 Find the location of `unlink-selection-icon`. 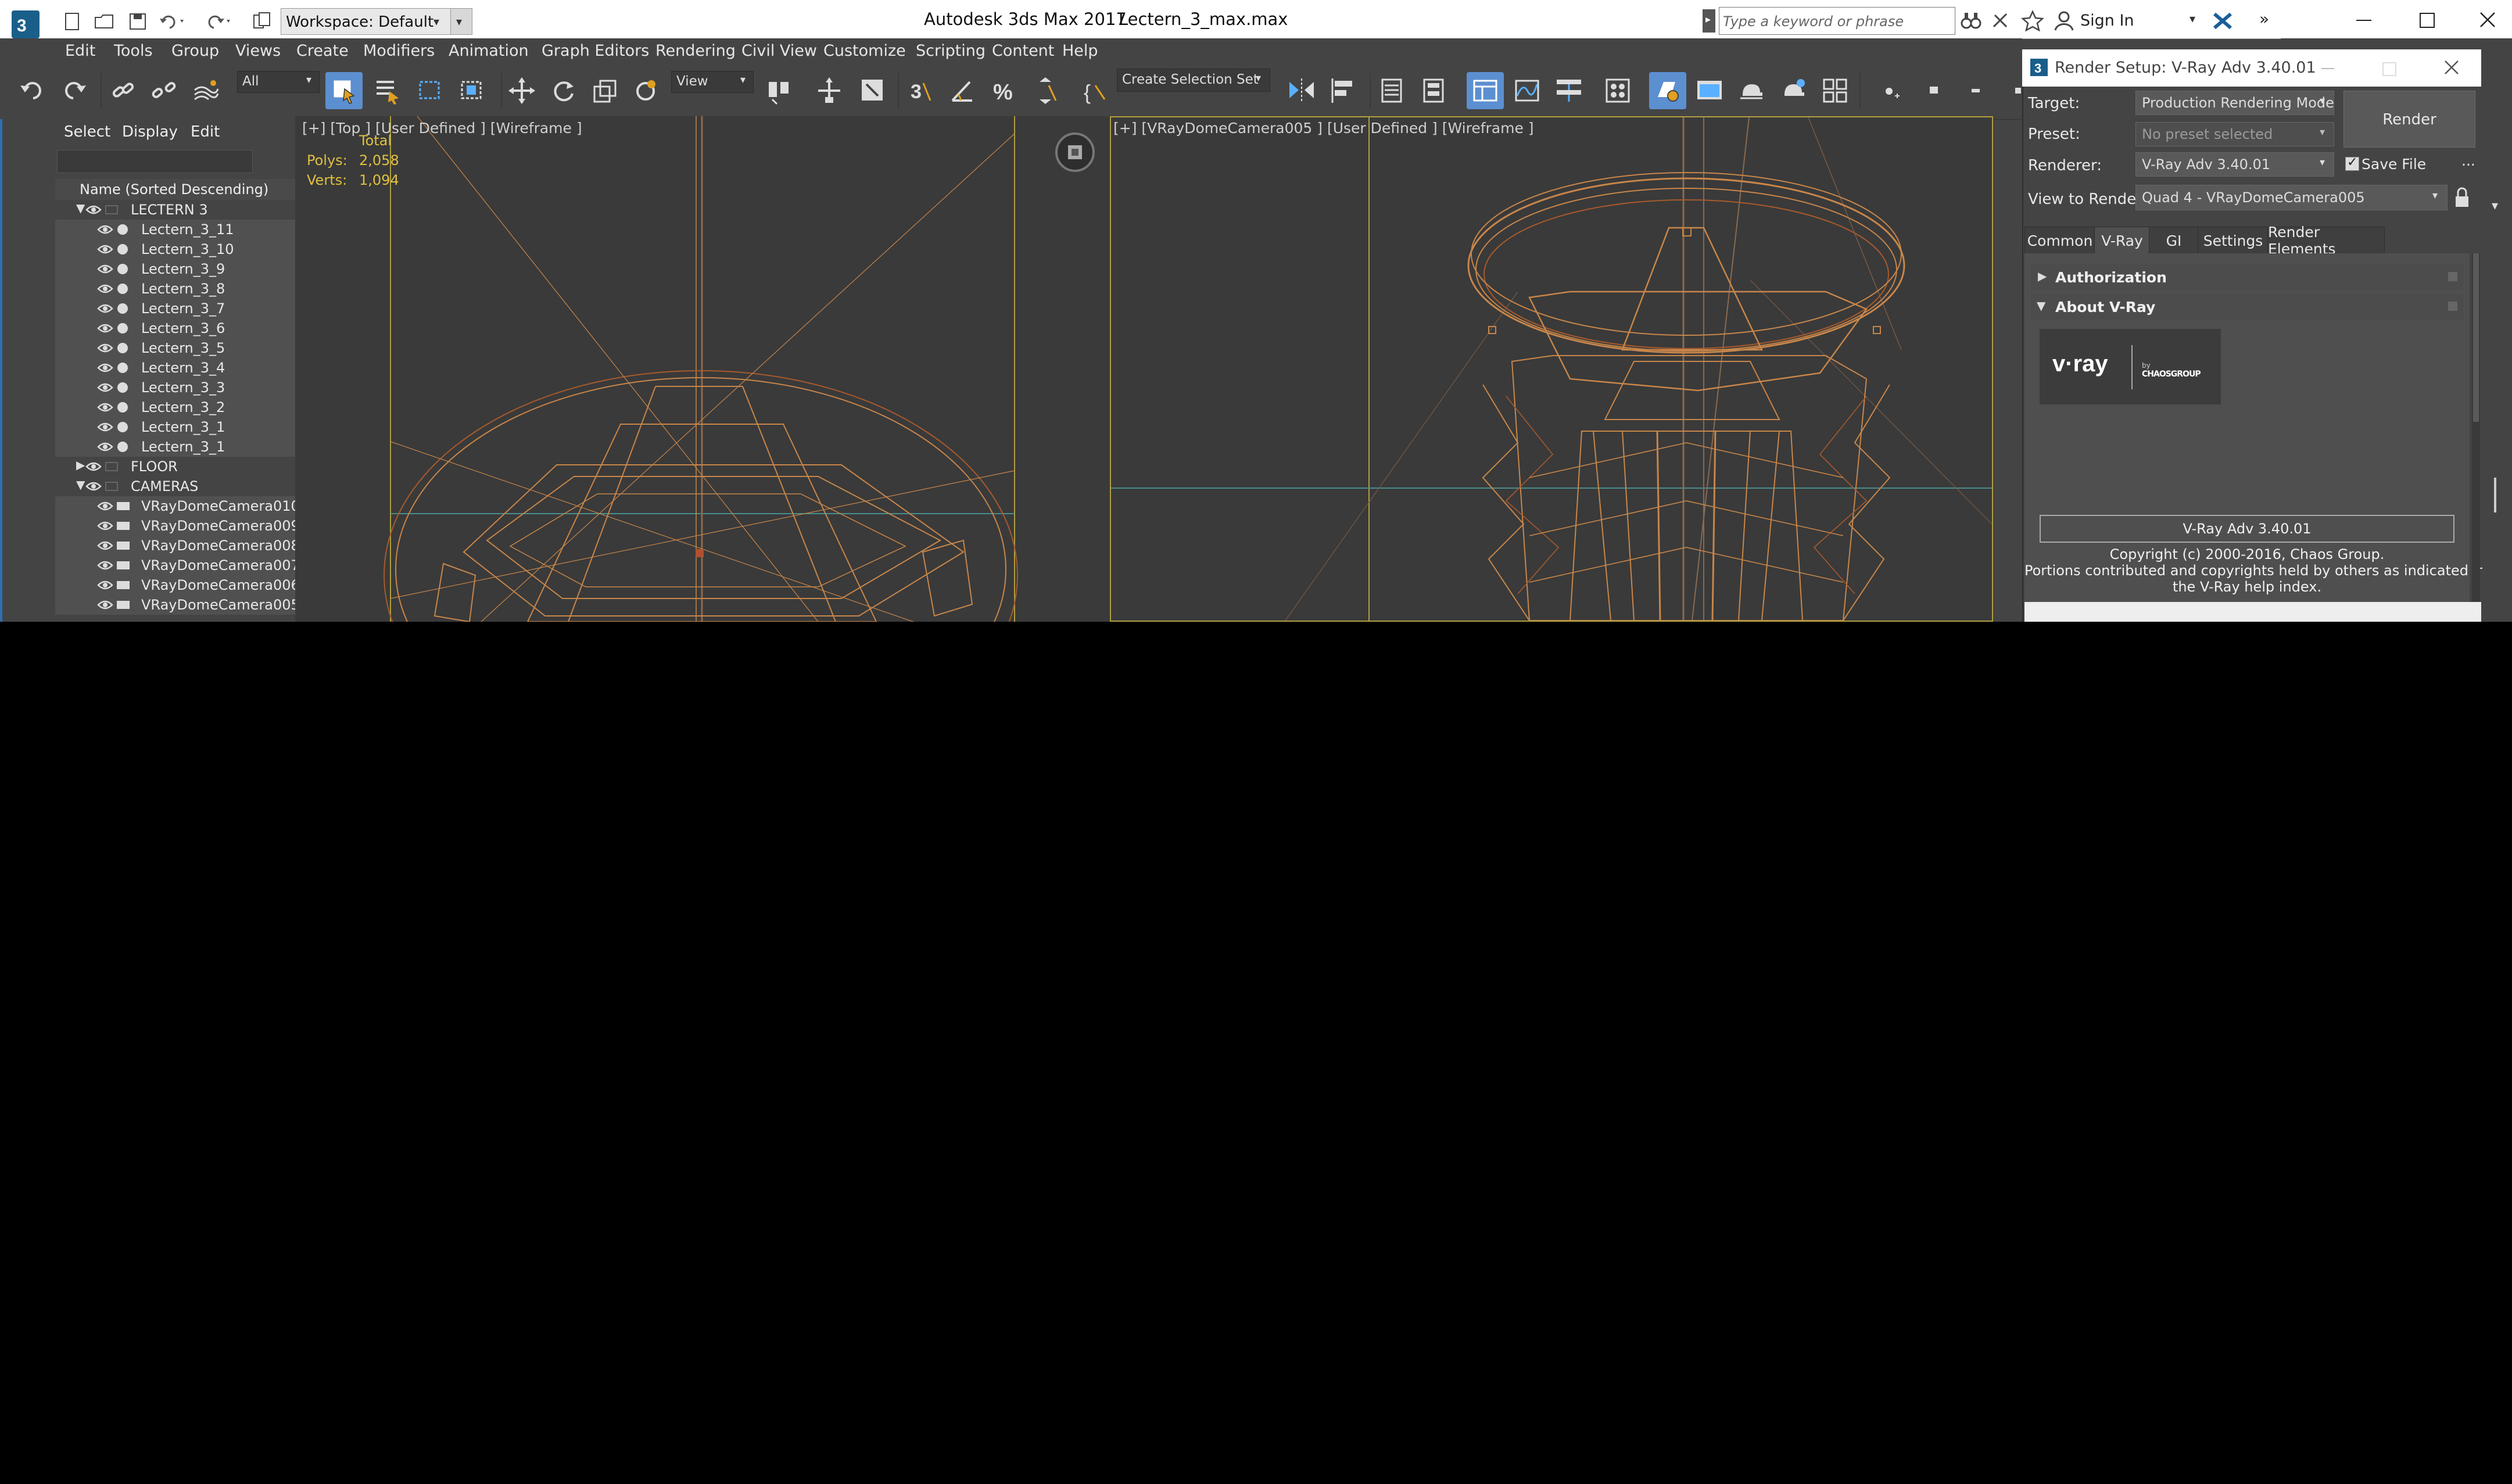

unlink-selection-icon is located at coordinates (163, 90).